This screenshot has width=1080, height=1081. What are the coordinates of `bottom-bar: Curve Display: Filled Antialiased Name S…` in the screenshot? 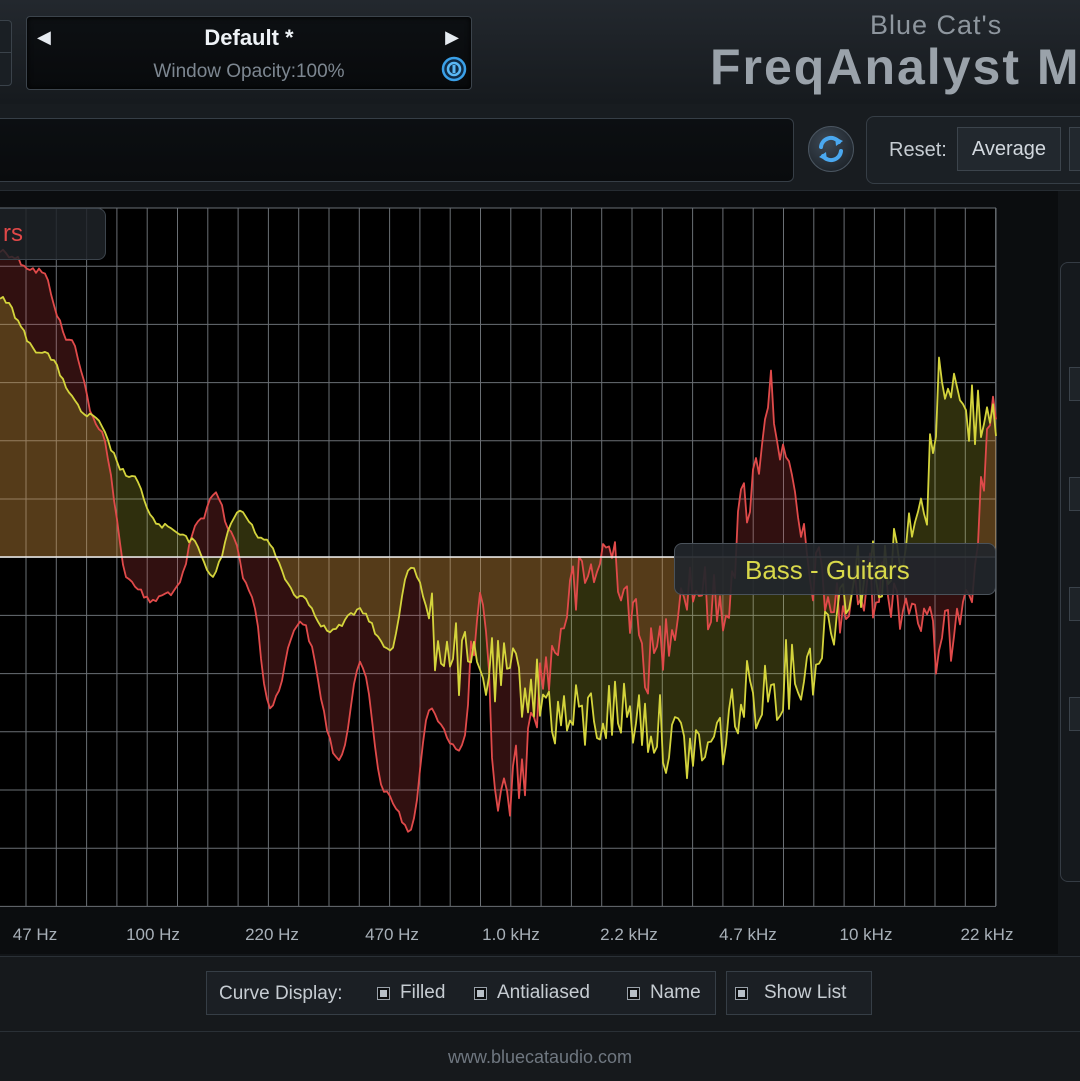 It's located at (540, 1018).